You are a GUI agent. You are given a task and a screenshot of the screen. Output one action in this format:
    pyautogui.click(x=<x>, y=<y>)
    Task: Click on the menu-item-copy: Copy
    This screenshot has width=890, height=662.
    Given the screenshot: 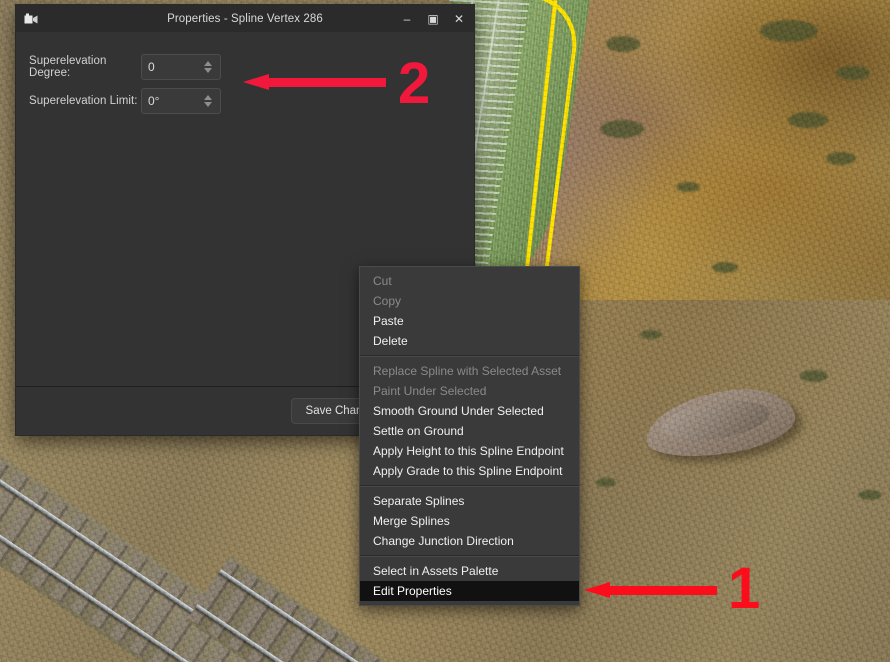 What is the action you would take?
    pyautogui.click(x=387, y=301)
    